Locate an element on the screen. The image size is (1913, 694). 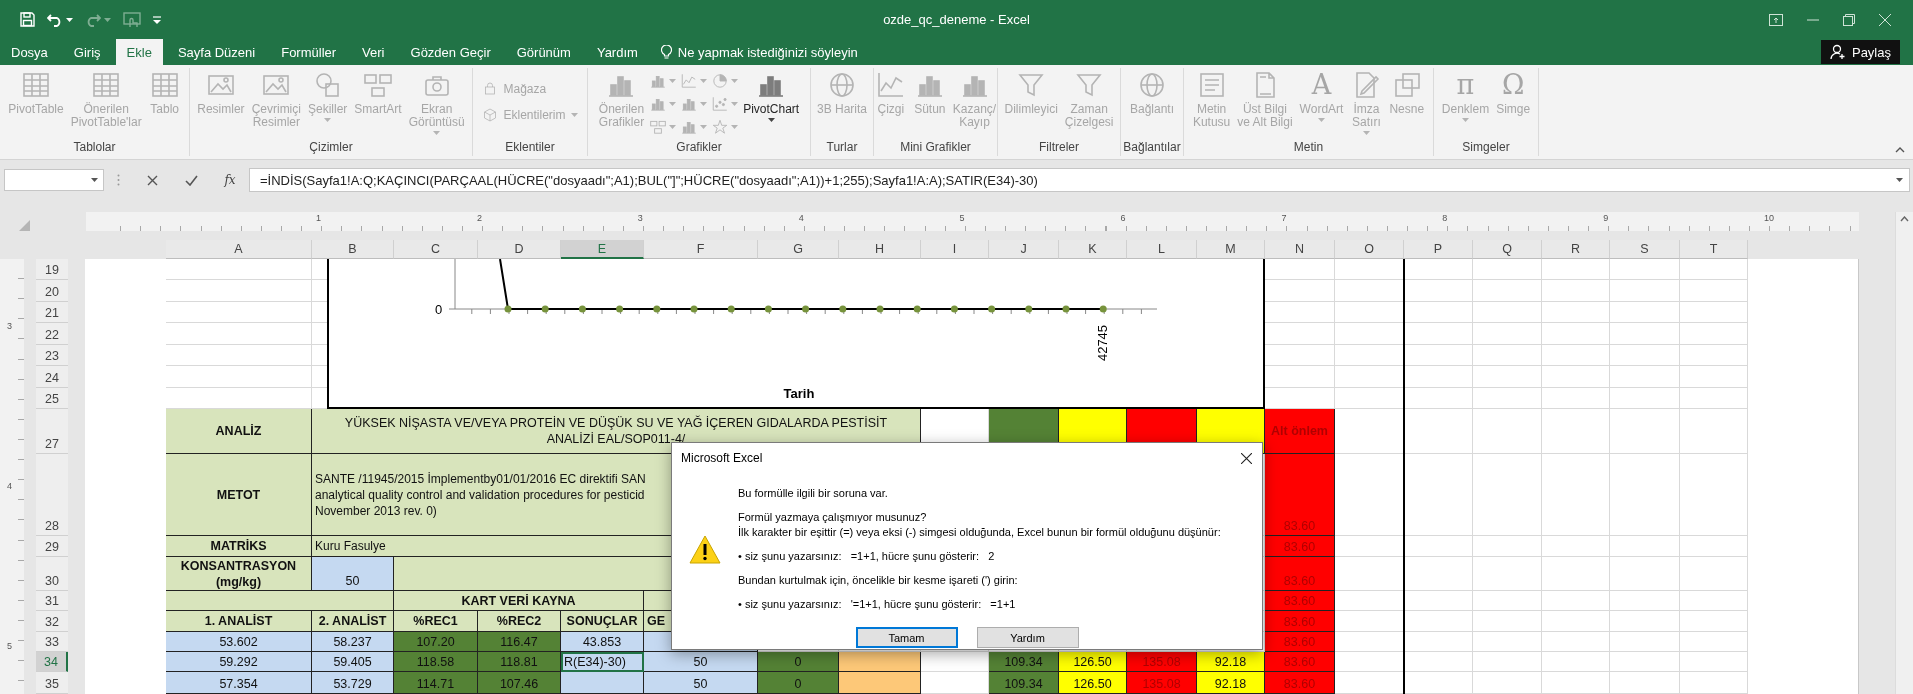
row-header: 22 is located at coordinates (52, 334).